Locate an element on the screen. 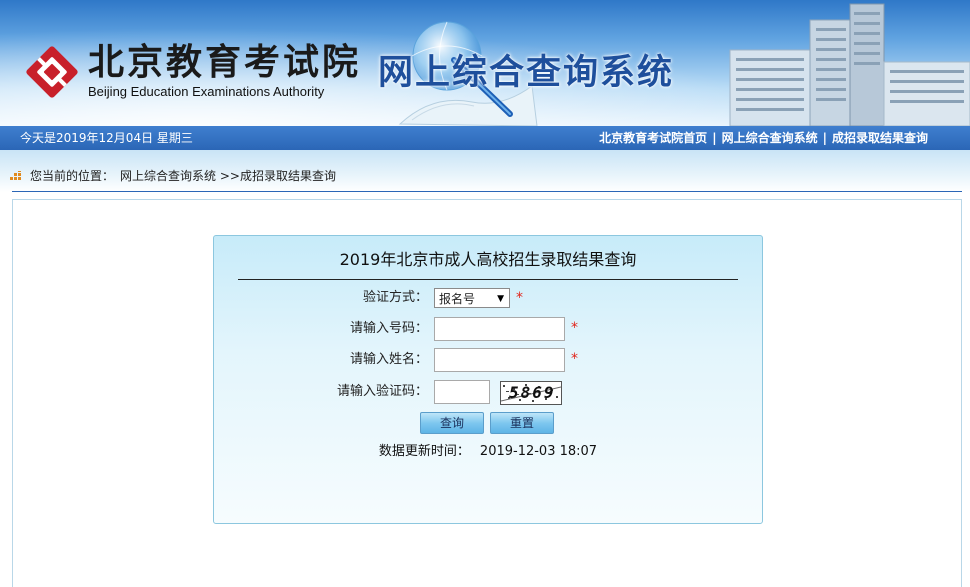 The width and height of the screenshot is (970, 587). nav-link-admission-result: 成招录取结果查询 is located at coordinates (880, 138).